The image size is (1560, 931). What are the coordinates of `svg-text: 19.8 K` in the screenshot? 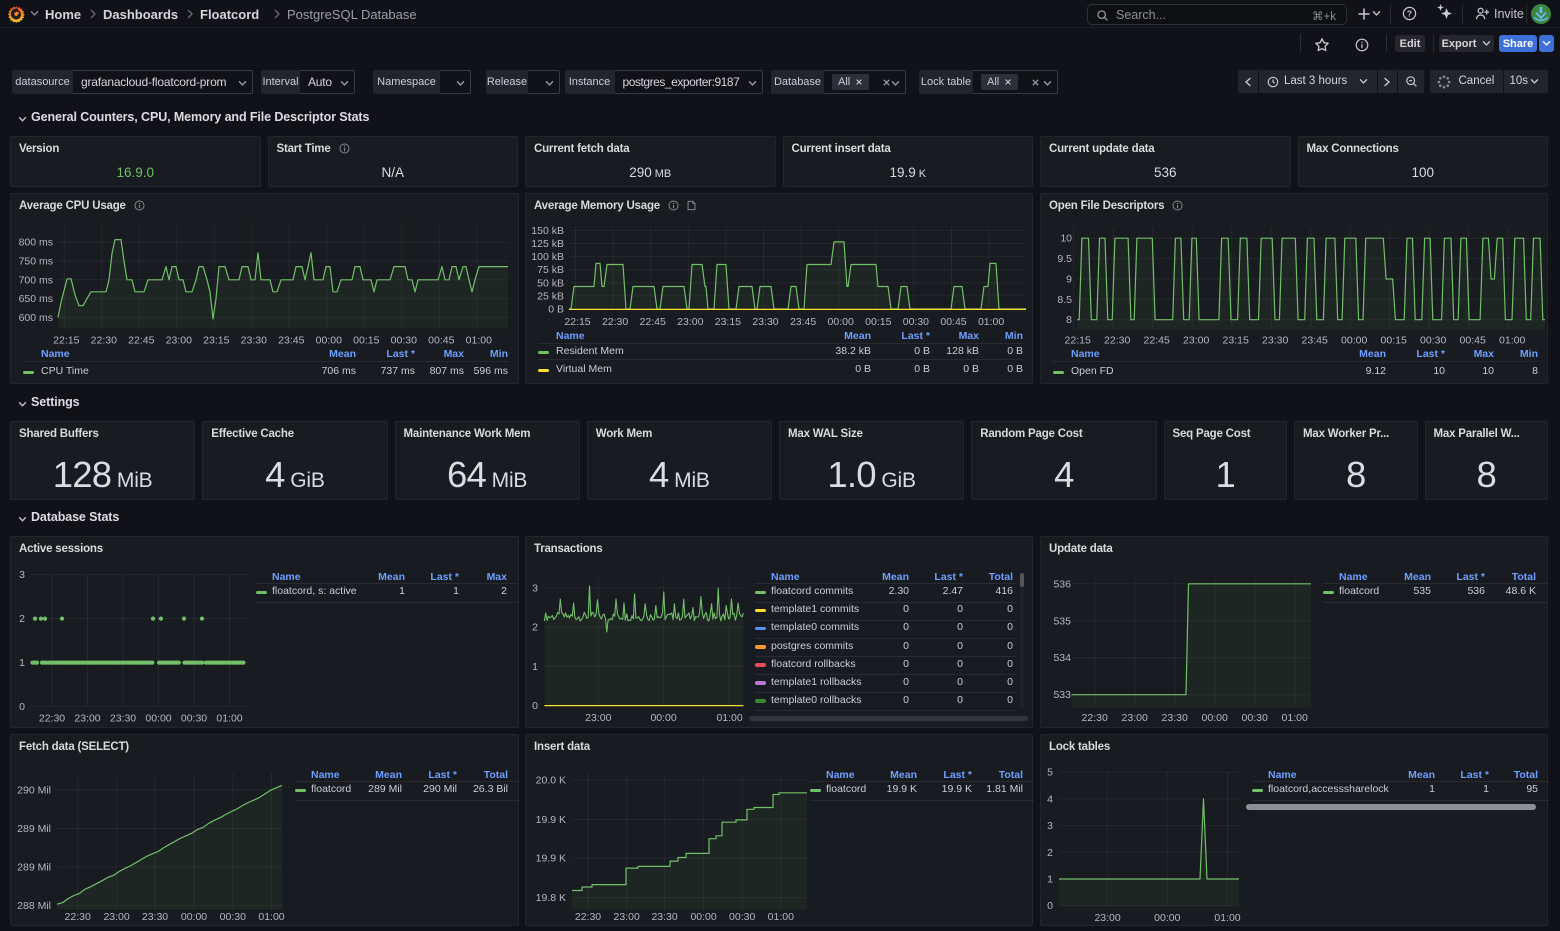 It's located at (551, 898).